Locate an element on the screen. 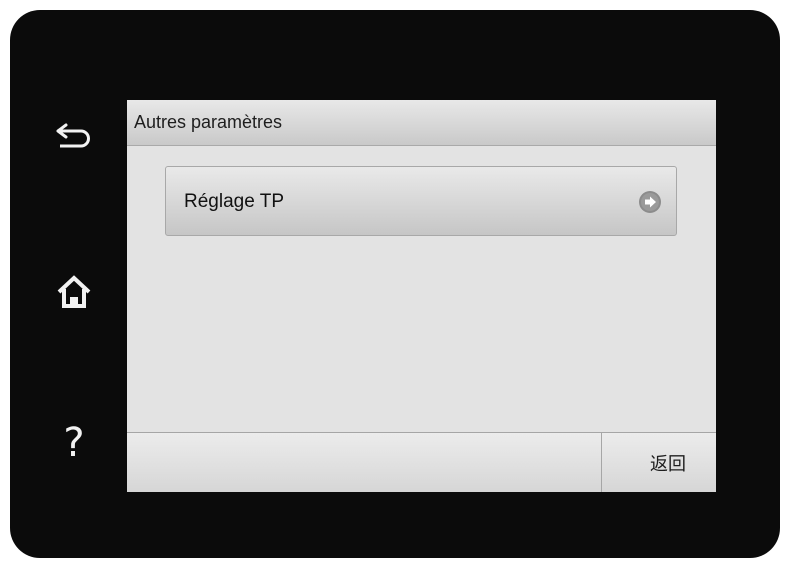 The image size is (790, 565). back-button: 返回 is located at coordinates (659, 462).